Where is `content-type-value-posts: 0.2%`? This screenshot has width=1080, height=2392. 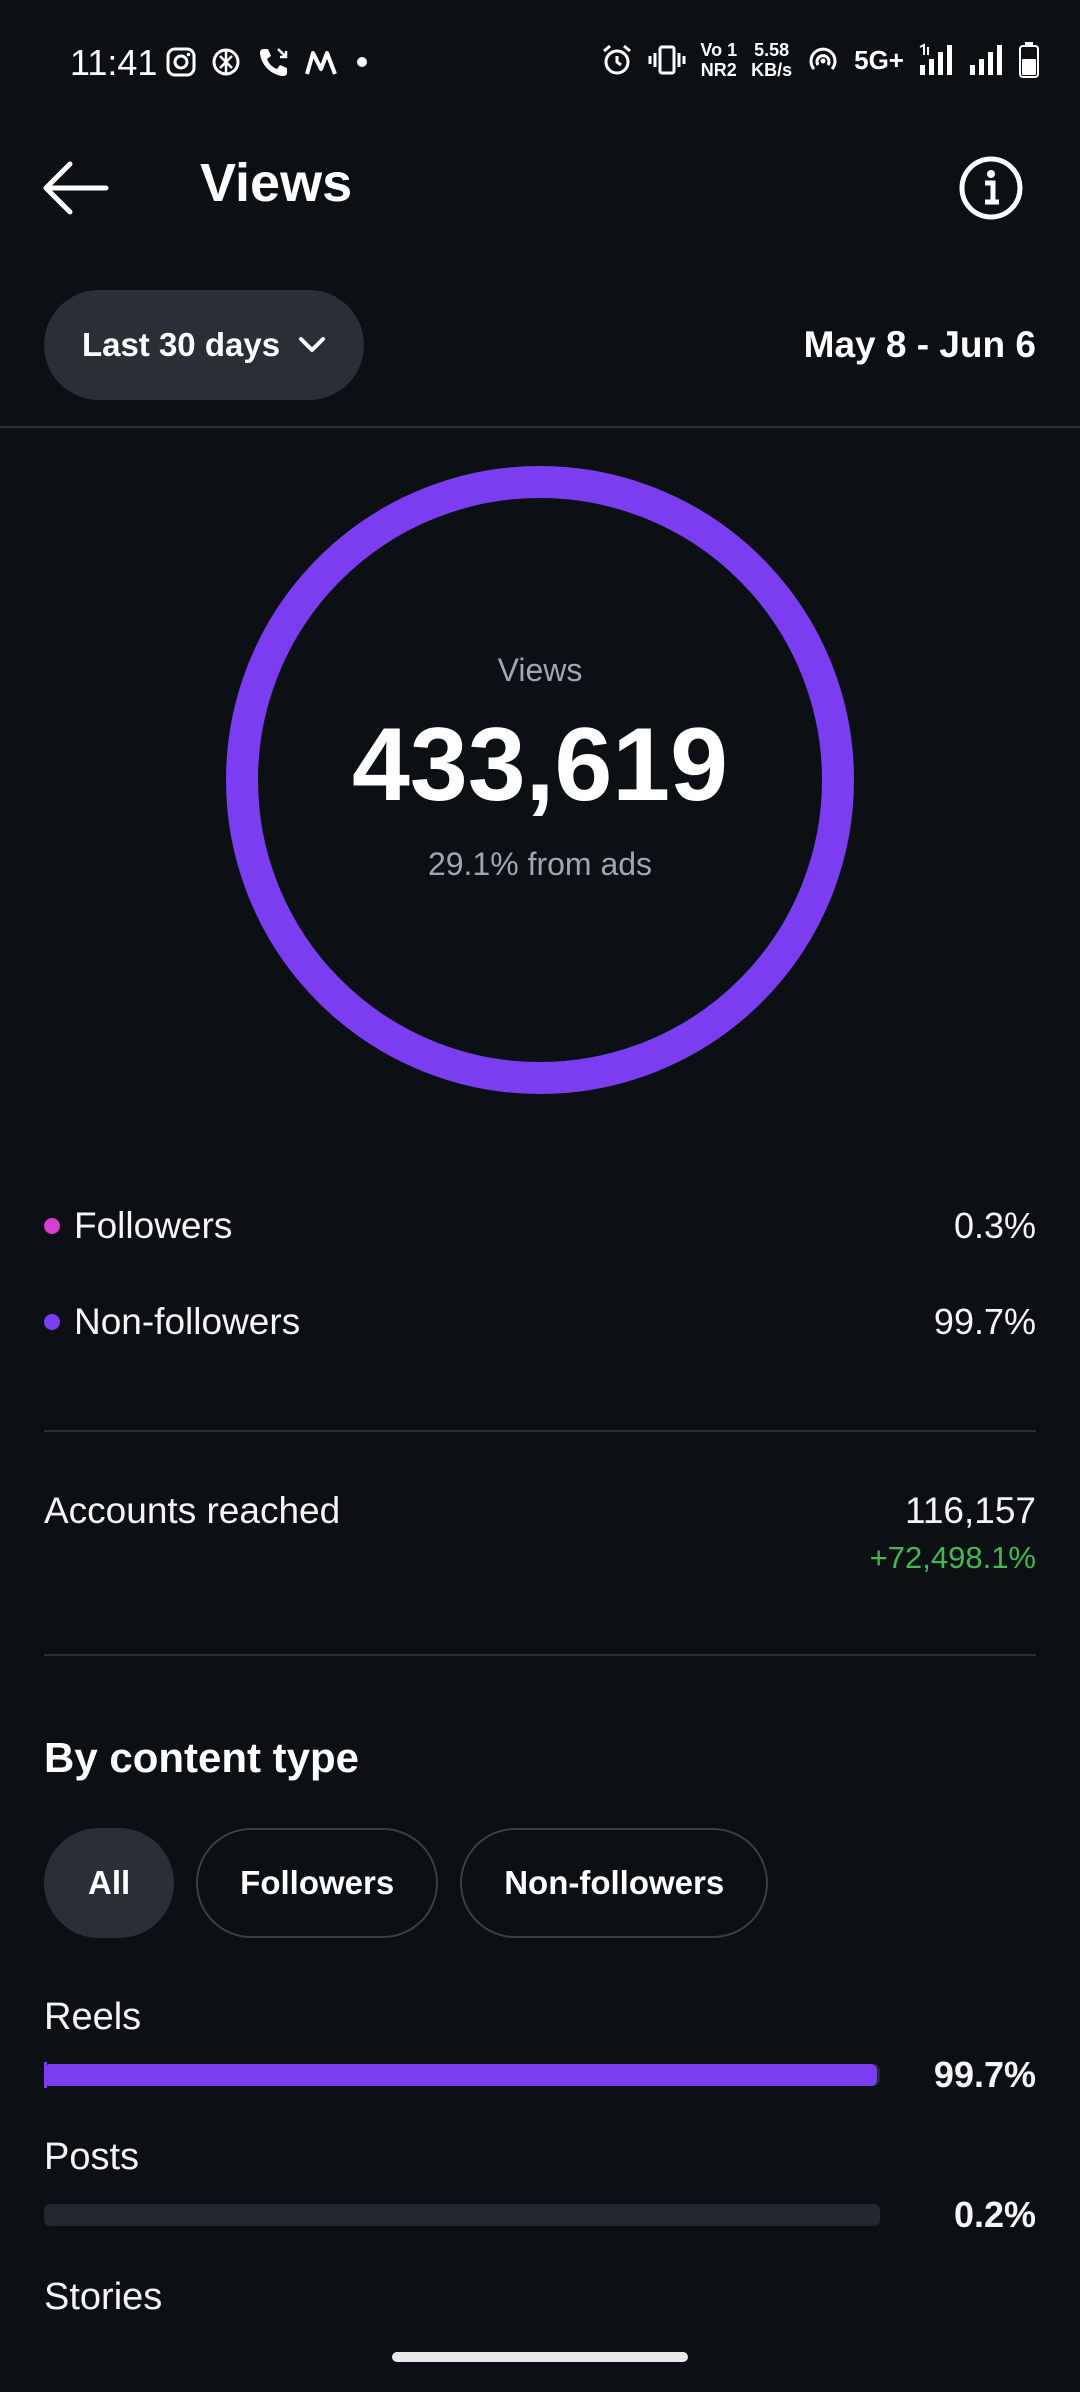 content-type-value-posts: 0.2% is located at coordinates (994, 2214).